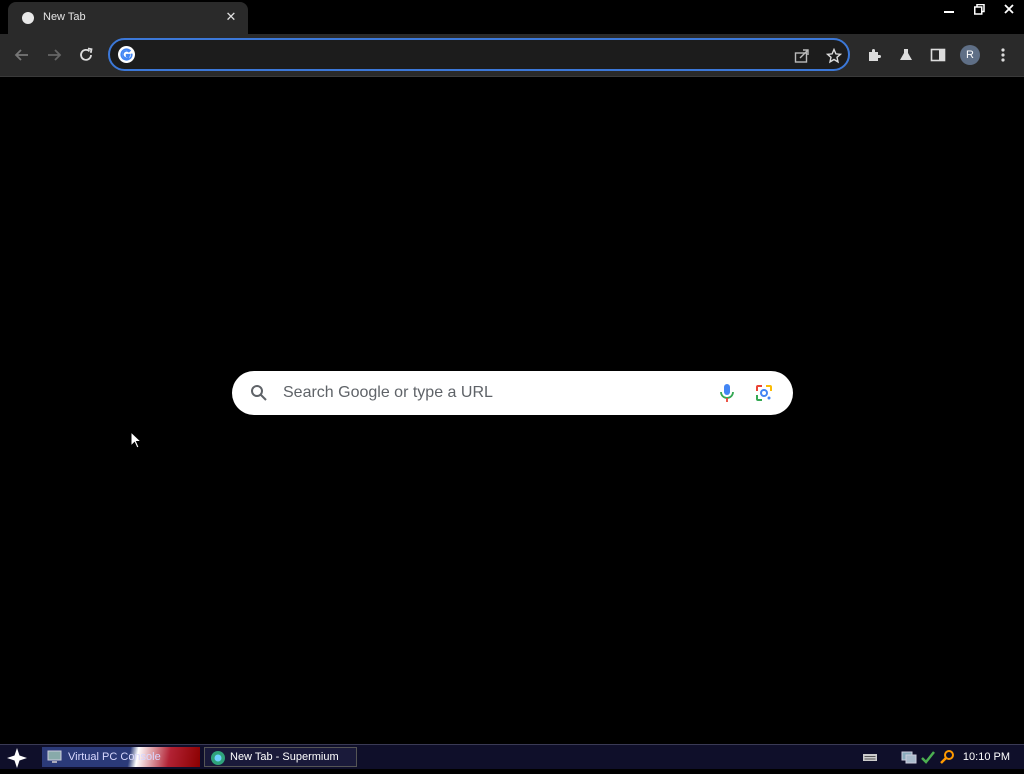  I want to click on share-icon, so click(802, 56).